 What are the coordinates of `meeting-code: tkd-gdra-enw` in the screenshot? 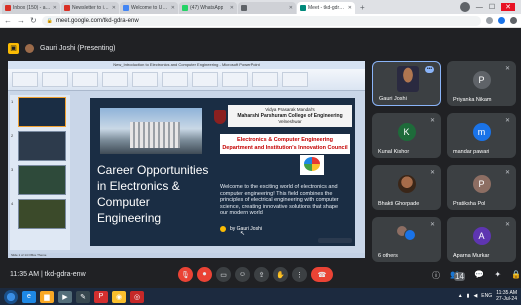 It's located at (65, 274).